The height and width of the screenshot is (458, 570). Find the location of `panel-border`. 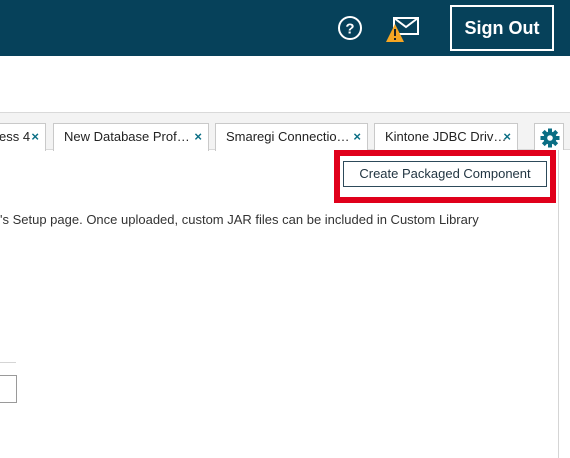

panel-border is located at coordinates (558, 304).